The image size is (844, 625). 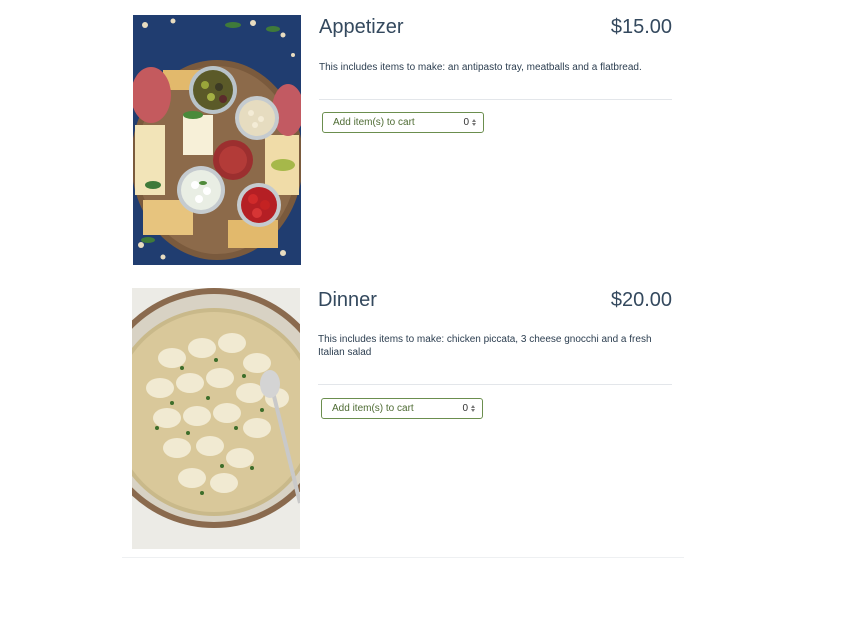 I want to click on product-image-appetizer, so click(x=217, y=140).